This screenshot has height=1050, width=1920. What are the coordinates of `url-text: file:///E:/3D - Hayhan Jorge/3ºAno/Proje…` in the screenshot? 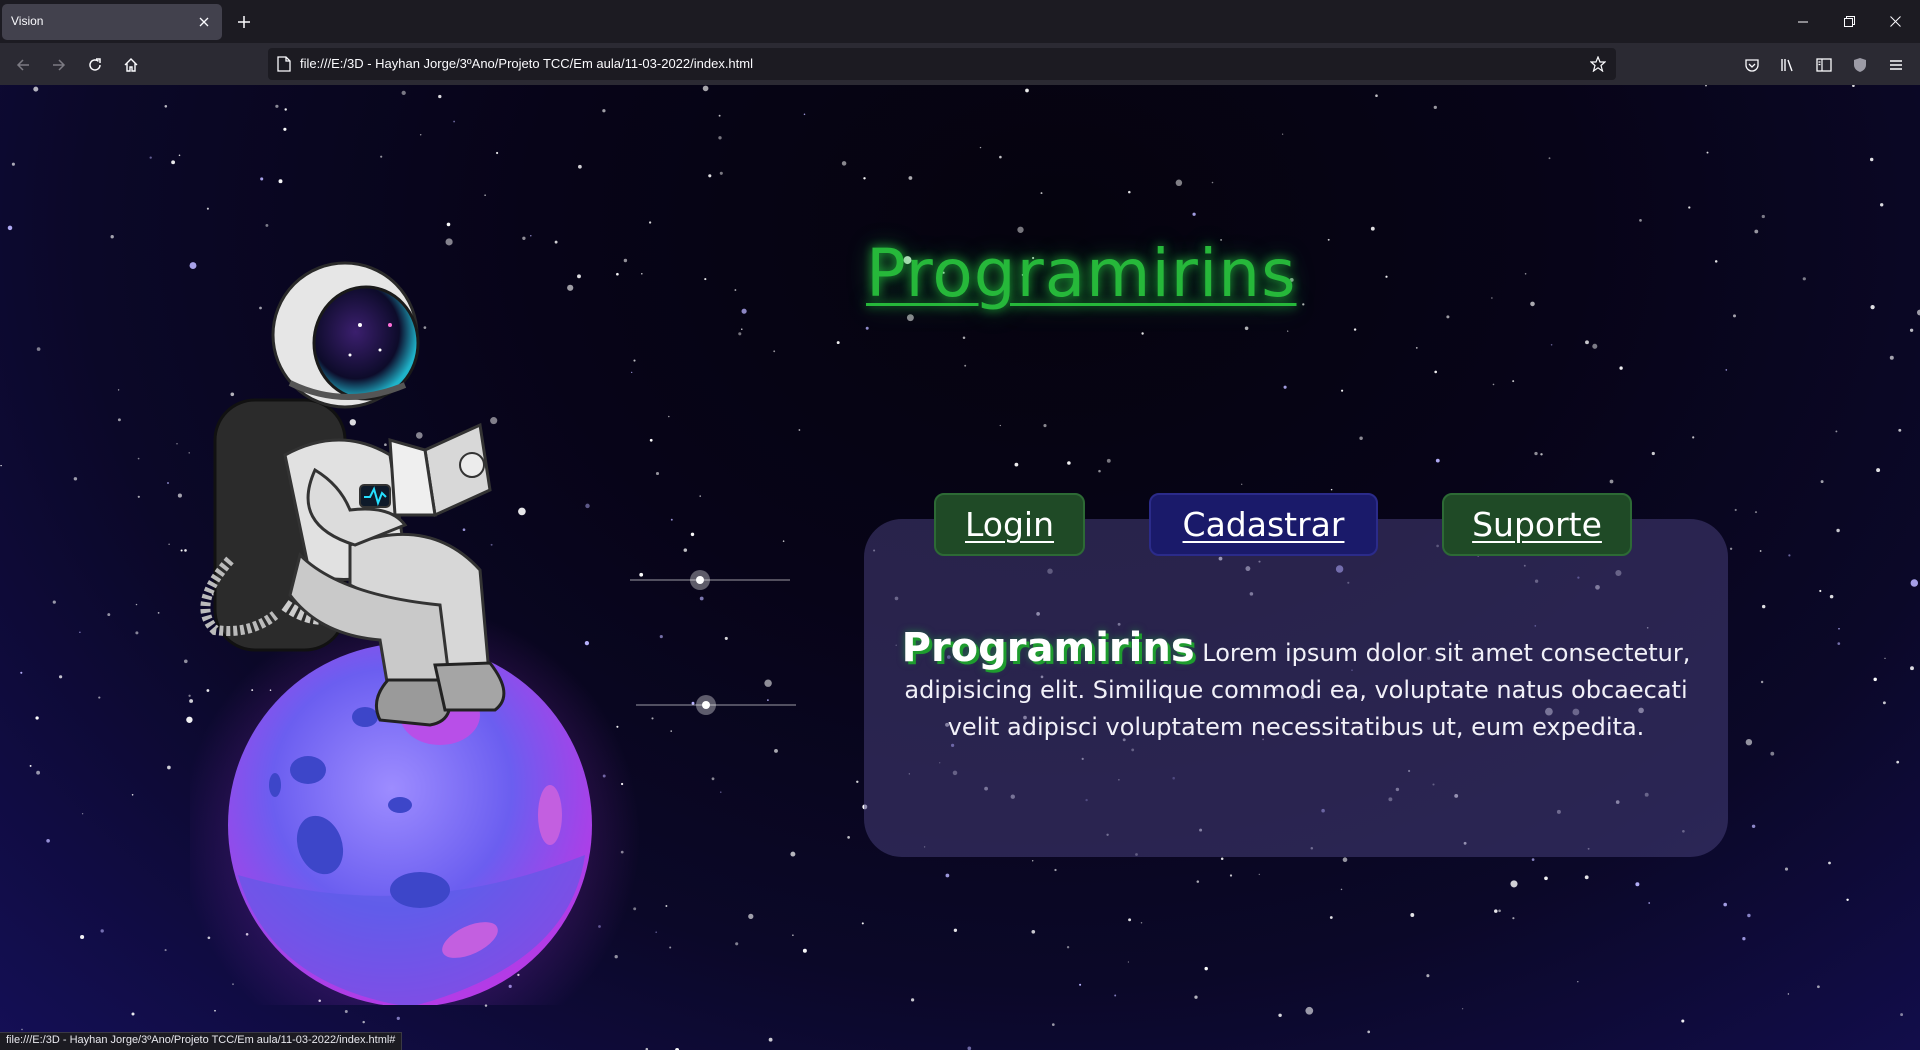 It's located at (526, 63).